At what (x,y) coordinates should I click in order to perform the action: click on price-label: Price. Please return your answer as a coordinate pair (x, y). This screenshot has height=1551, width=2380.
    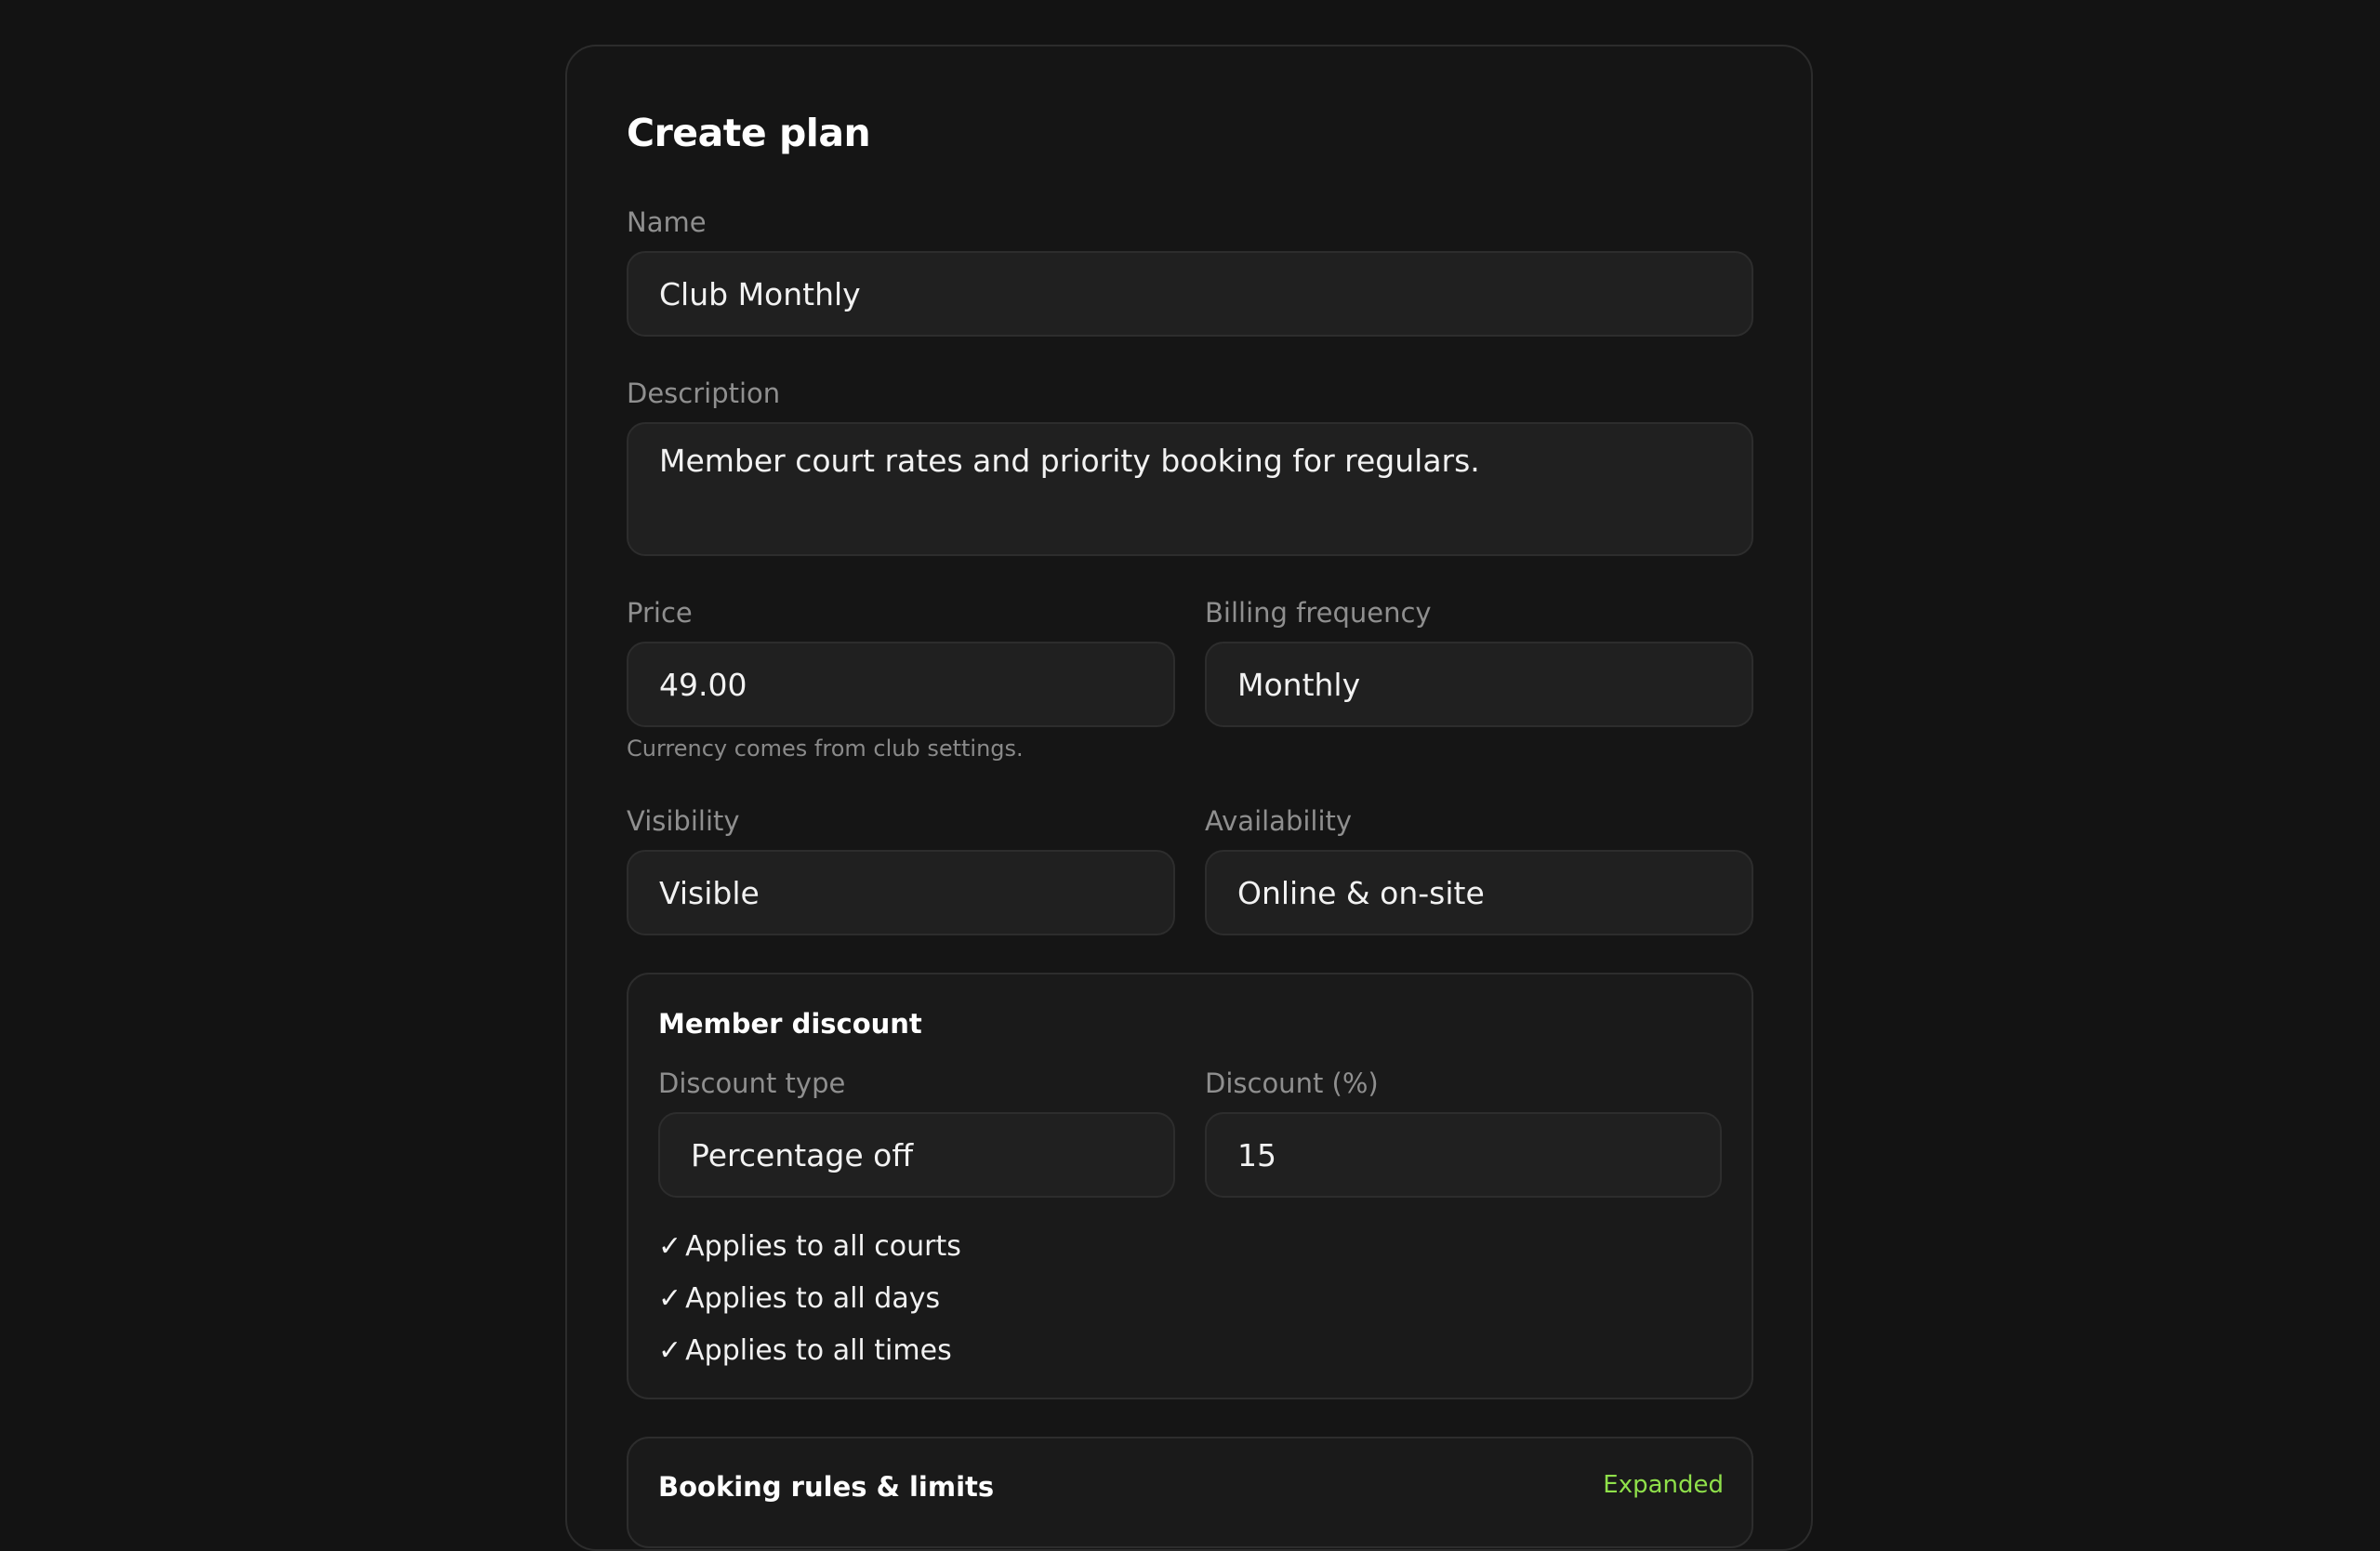
    Looking at the image, I should click on (660, 613).